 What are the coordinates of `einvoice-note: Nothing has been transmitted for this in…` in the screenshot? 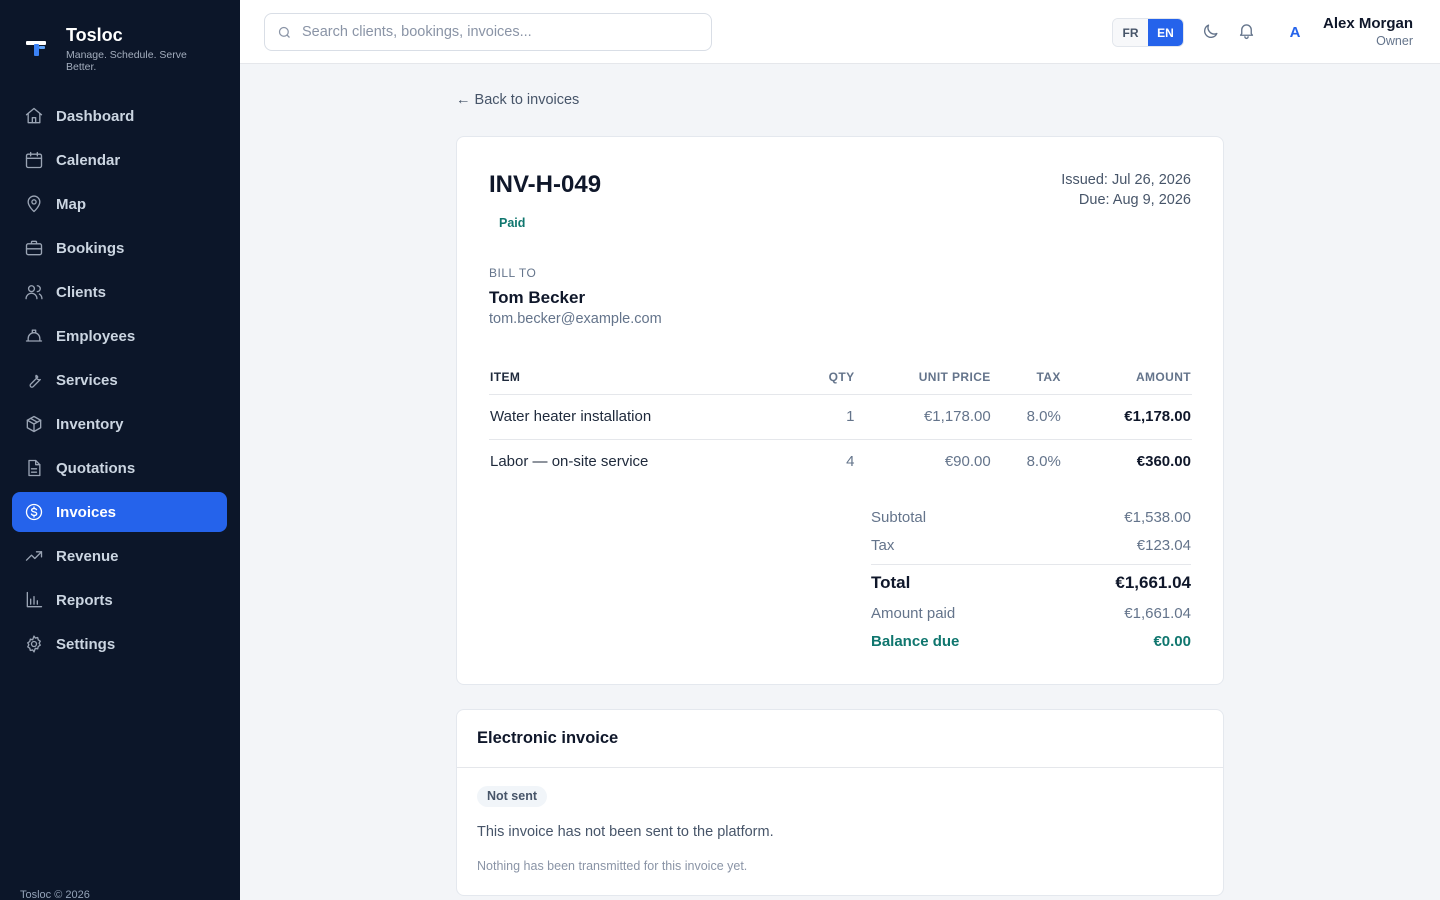 It's located at (612, 866).